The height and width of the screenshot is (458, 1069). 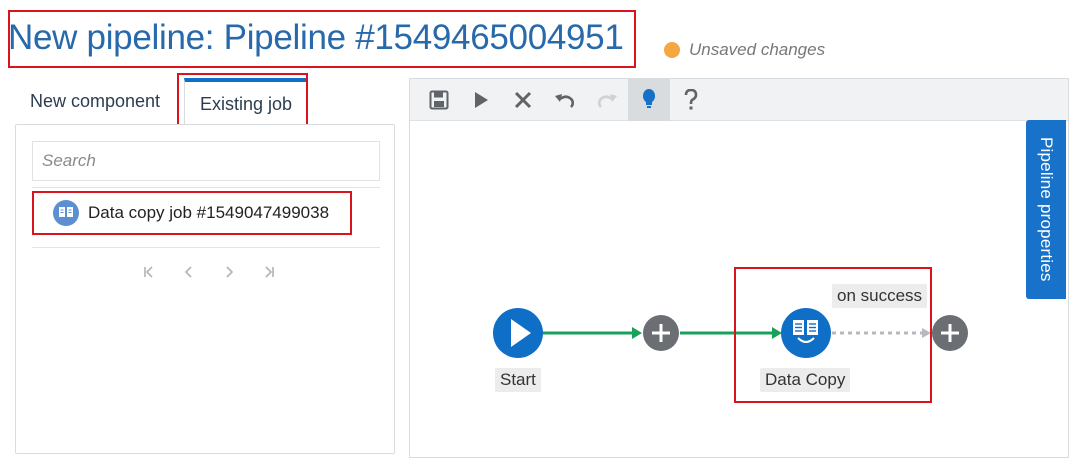 What do you see at coordinates (518, 380) in the screenshot?
I see `start-label: Start` at bounding box center [518, 380].